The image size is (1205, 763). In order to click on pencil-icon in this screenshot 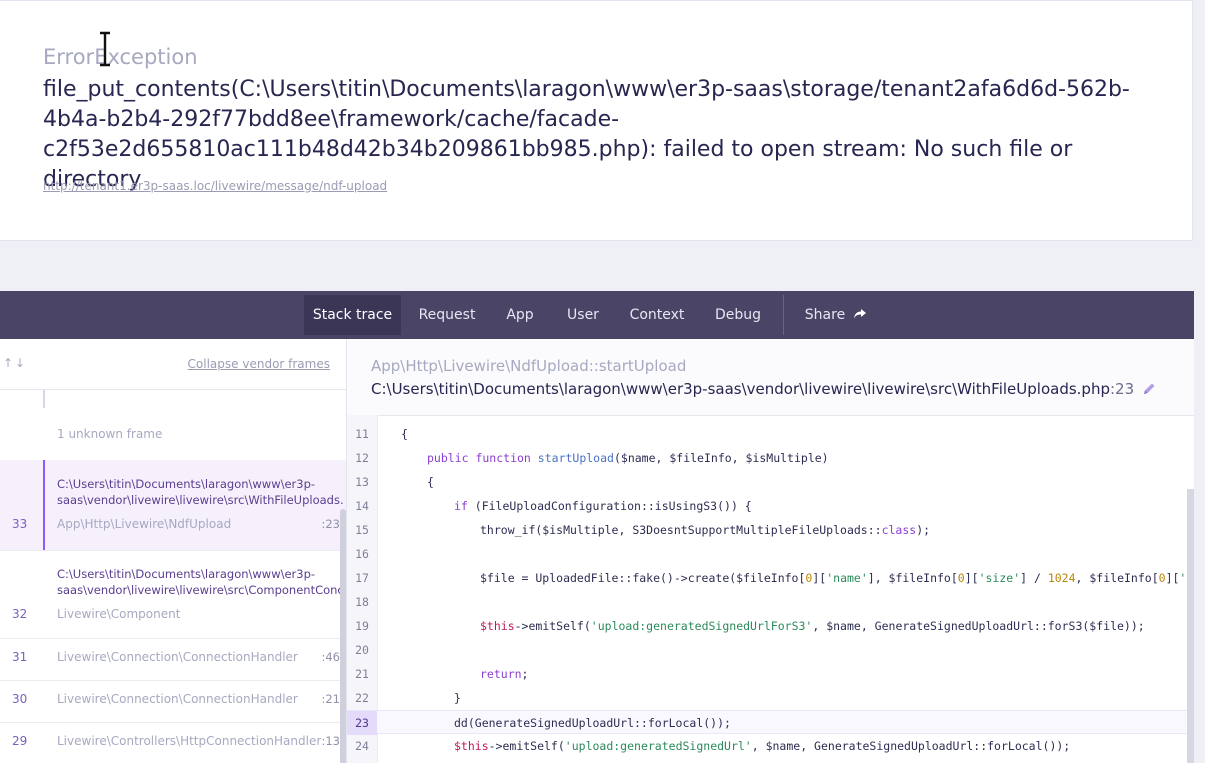, I will do `click(1149, 389)`.